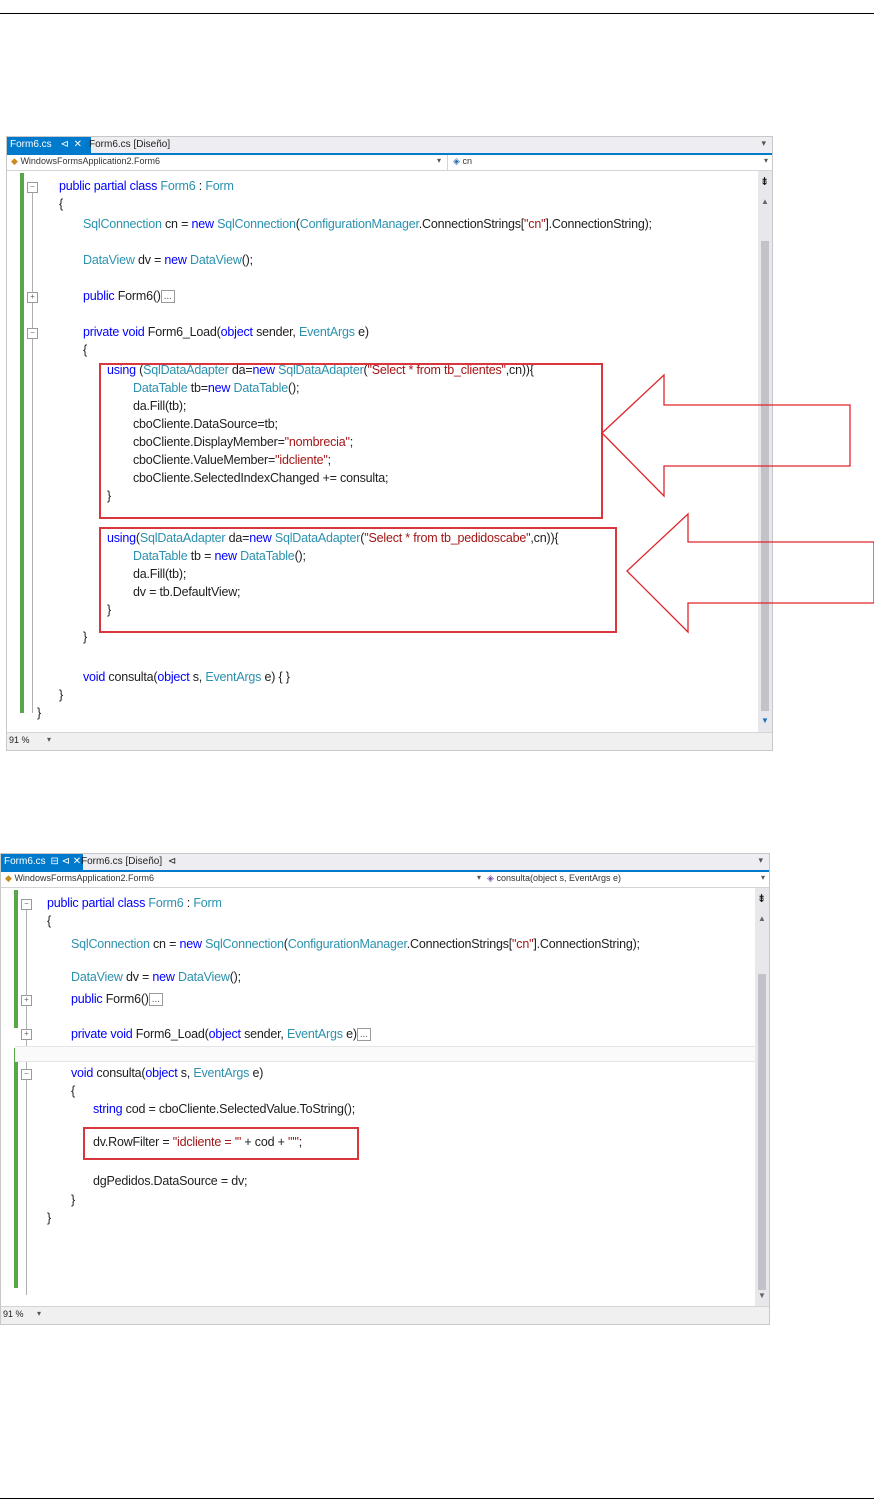 The image size is (874, 1512). Describe the element at coordinates (78, 144) in the screenshot. I see `close-icon: ✕` at that location.